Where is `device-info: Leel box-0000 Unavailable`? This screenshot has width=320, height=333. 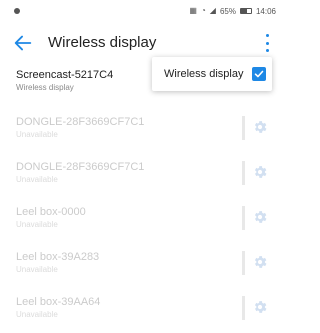 device-info: Leel box-0000 Unavailable is located at coordinates (51, 217).